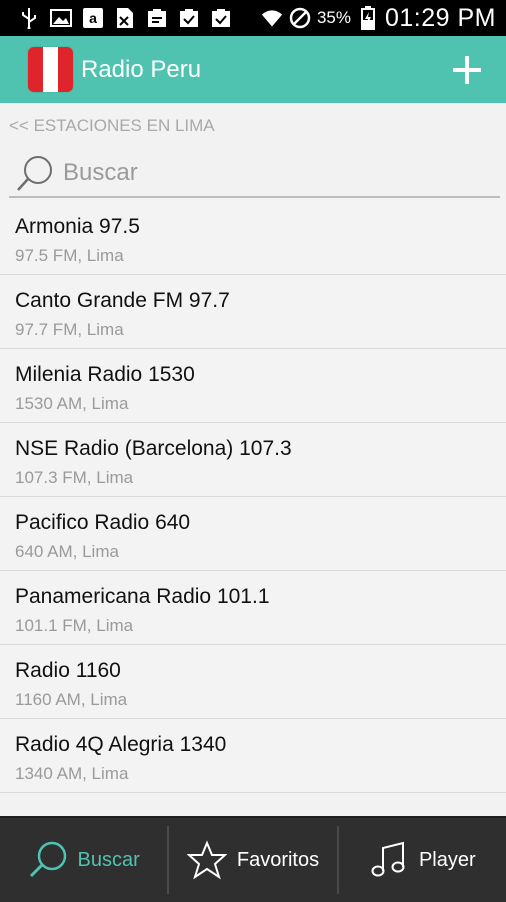 Image resolution: width=506 pixels, height=902 pixels. Describe the element at coordinates (69, 329) in the screenshot. I see `station-frequency: 97.7 FM, Lima` at that location.